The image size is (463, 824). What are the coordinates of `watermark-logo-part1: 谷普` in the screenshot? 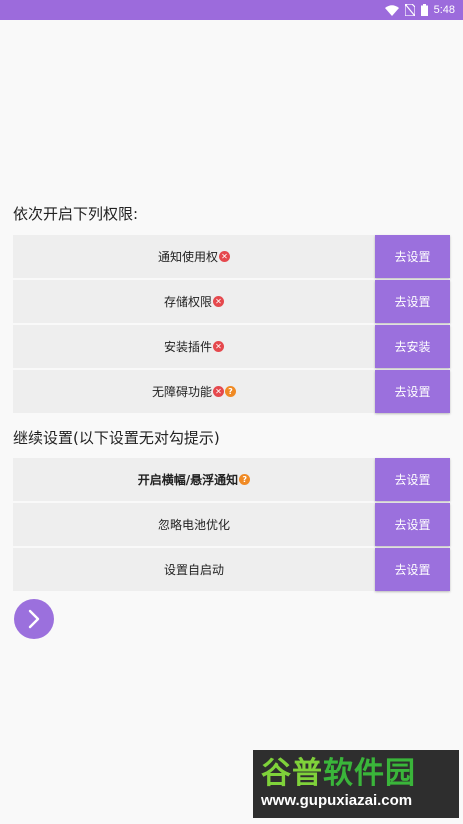 It's located at (292, 773).